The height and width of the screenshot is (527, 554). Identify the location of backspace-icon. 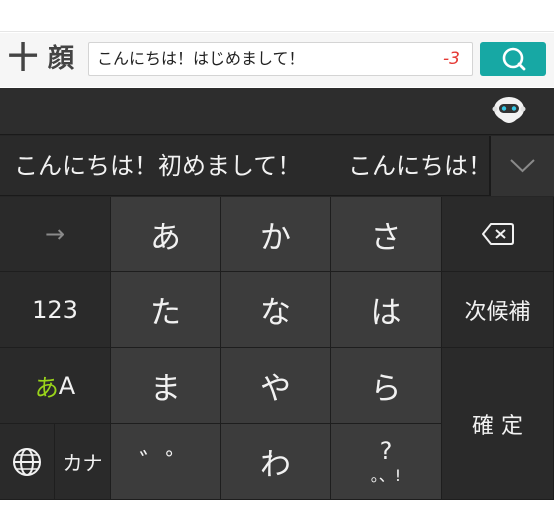
(497, 234).